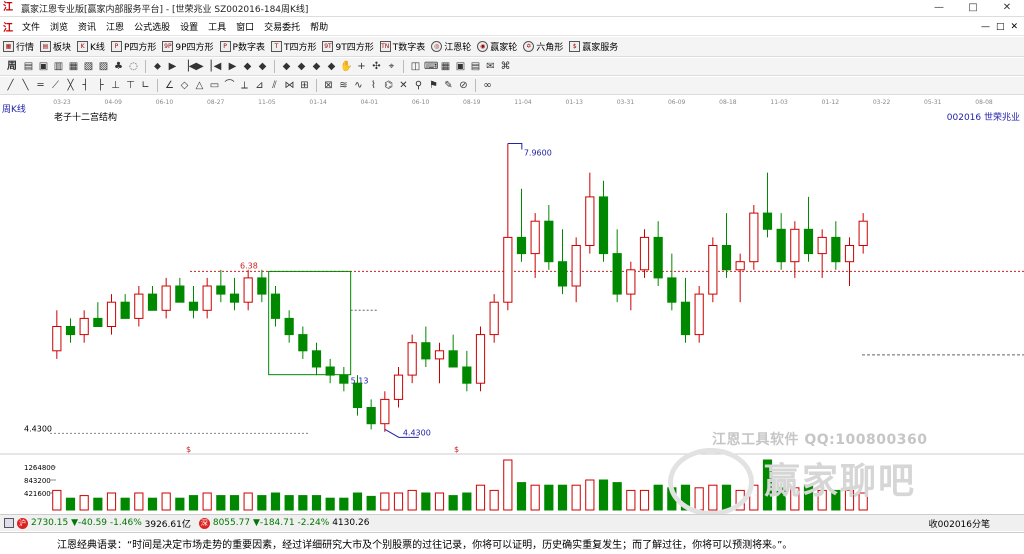 This screenshot has height=554, width=1024. I want to click on tool-icon: ✋, so click(346, 66).